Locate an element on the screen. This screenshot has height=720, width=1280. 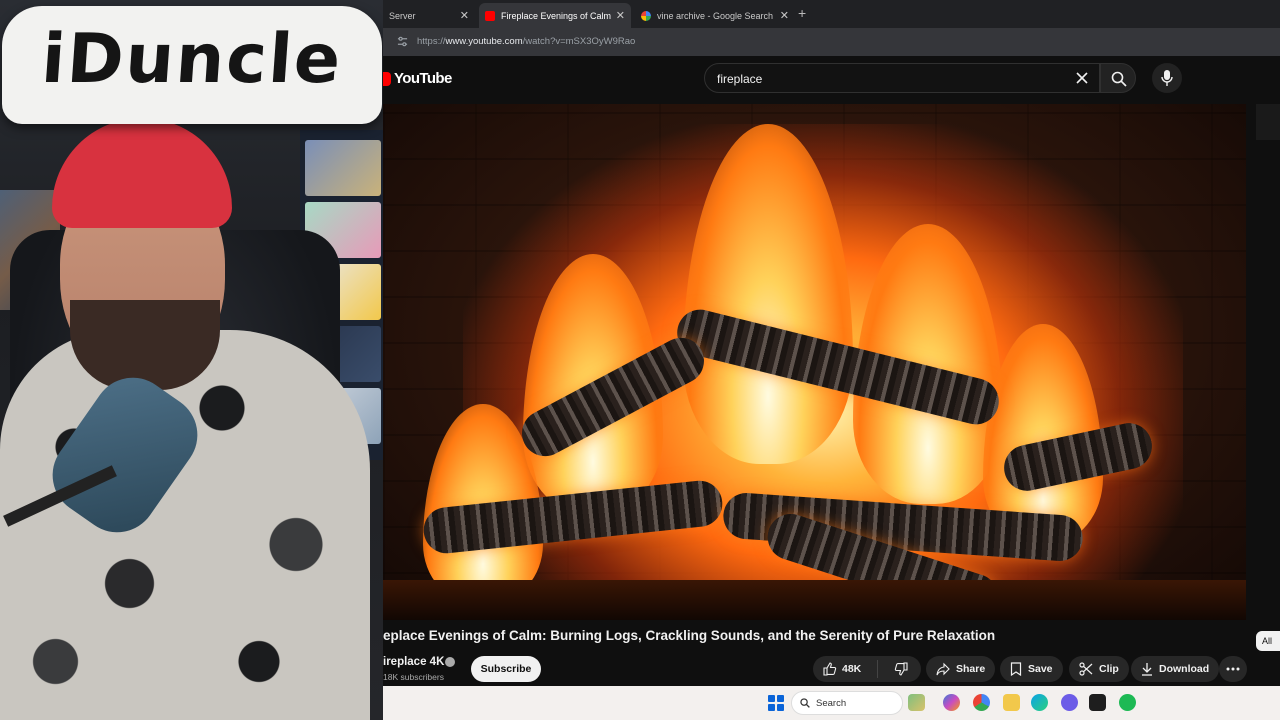
like-count: 48K is located at coordinates (852, 669).